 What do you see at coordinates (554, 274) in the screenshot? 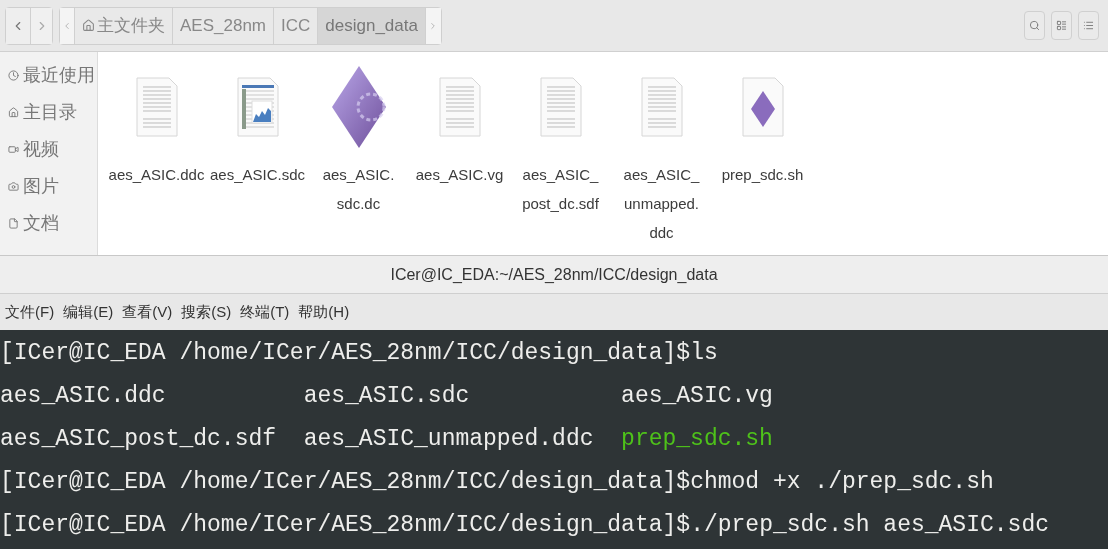
I see `window-title: ICer@IC_EDA:~/AES_28nm/ICC/design_data` at bounding box center [554, 274].